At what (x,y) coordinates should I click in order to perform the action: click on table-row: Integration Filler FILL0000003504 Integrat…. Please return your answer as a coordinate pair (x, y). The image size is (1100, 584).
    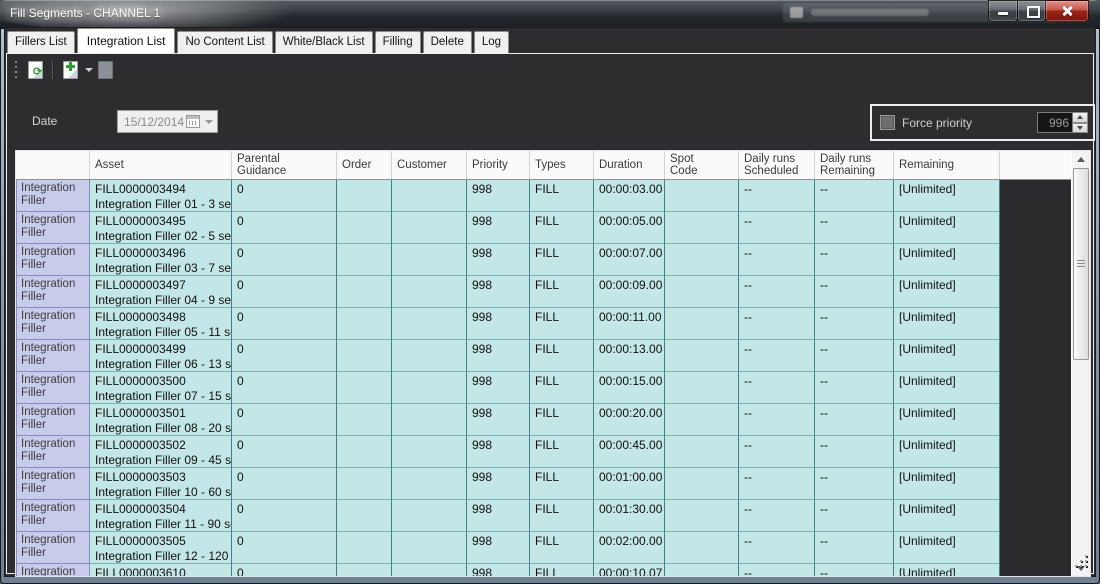
    Looking at the image, I should click on (544, 516).